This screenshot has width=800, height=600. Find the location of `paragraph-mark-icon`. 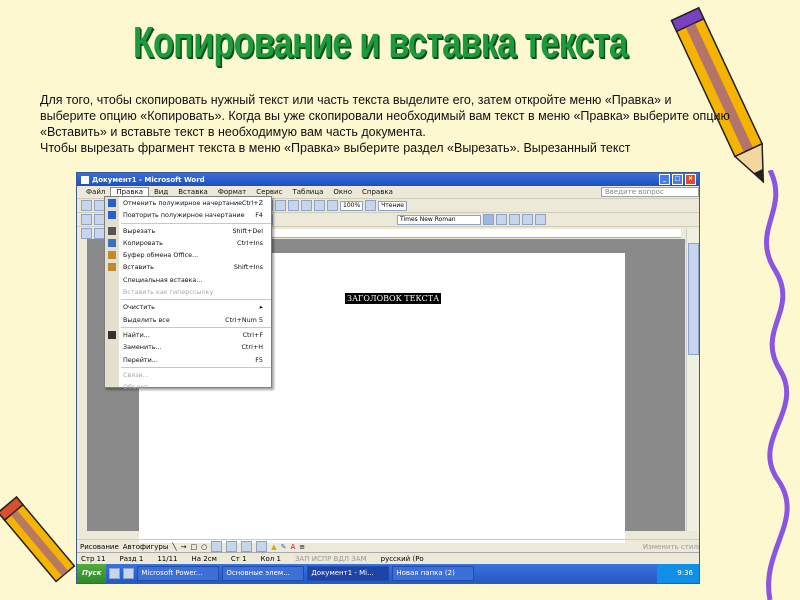

paragraph-mark-icon is located at coordinates (332, 205).